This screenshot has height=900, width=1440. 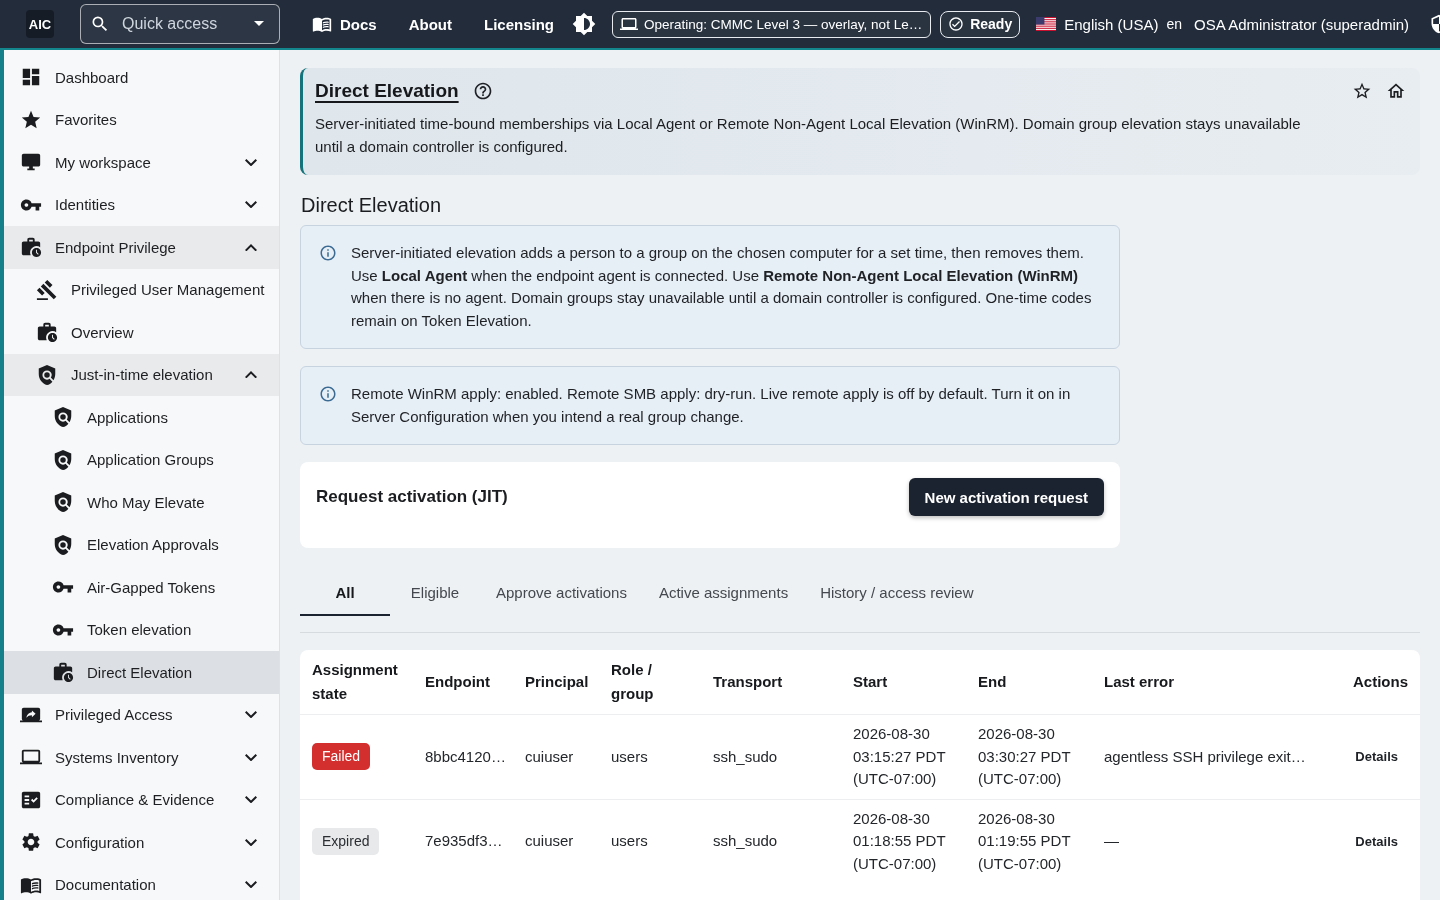 What do you see at coordinates (141, 881) in the screenshot?
I see `sidebar-item: Documentation` at bounding box center [141, 881].